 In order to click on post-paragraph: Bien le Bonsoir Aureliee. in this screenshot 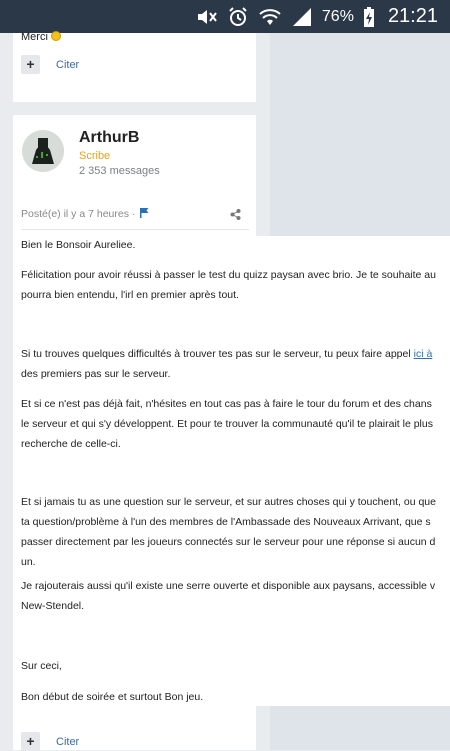, I will do `click(78, 245)`.